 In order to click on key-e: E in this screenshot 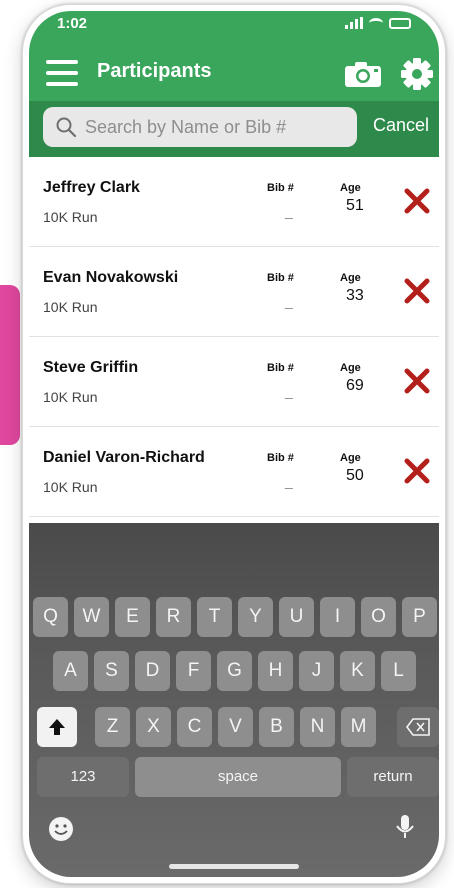, I will do `click(132, 617)`.